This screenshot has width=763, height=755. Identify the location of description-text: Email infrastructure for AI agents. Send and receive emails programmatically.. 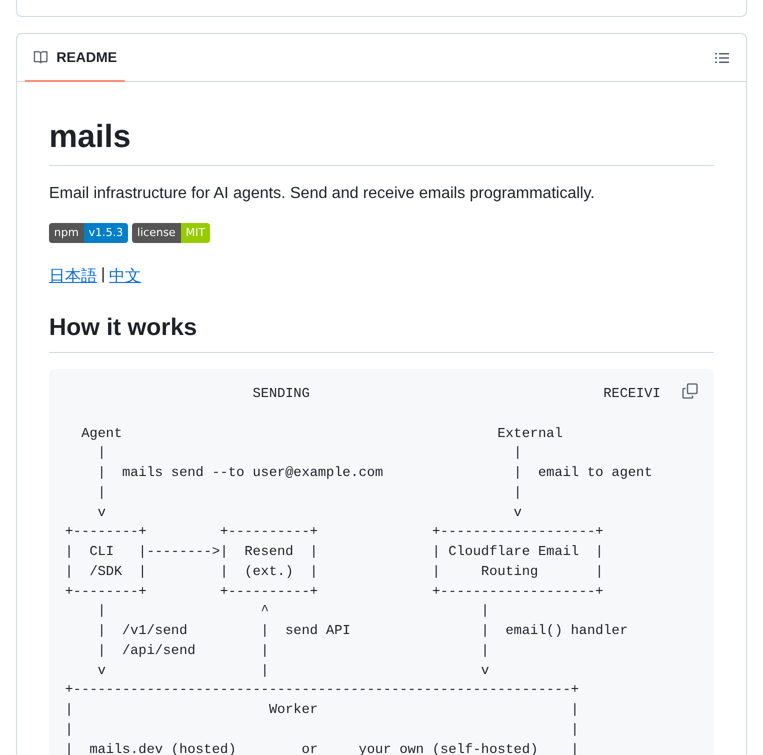
(322, 194).